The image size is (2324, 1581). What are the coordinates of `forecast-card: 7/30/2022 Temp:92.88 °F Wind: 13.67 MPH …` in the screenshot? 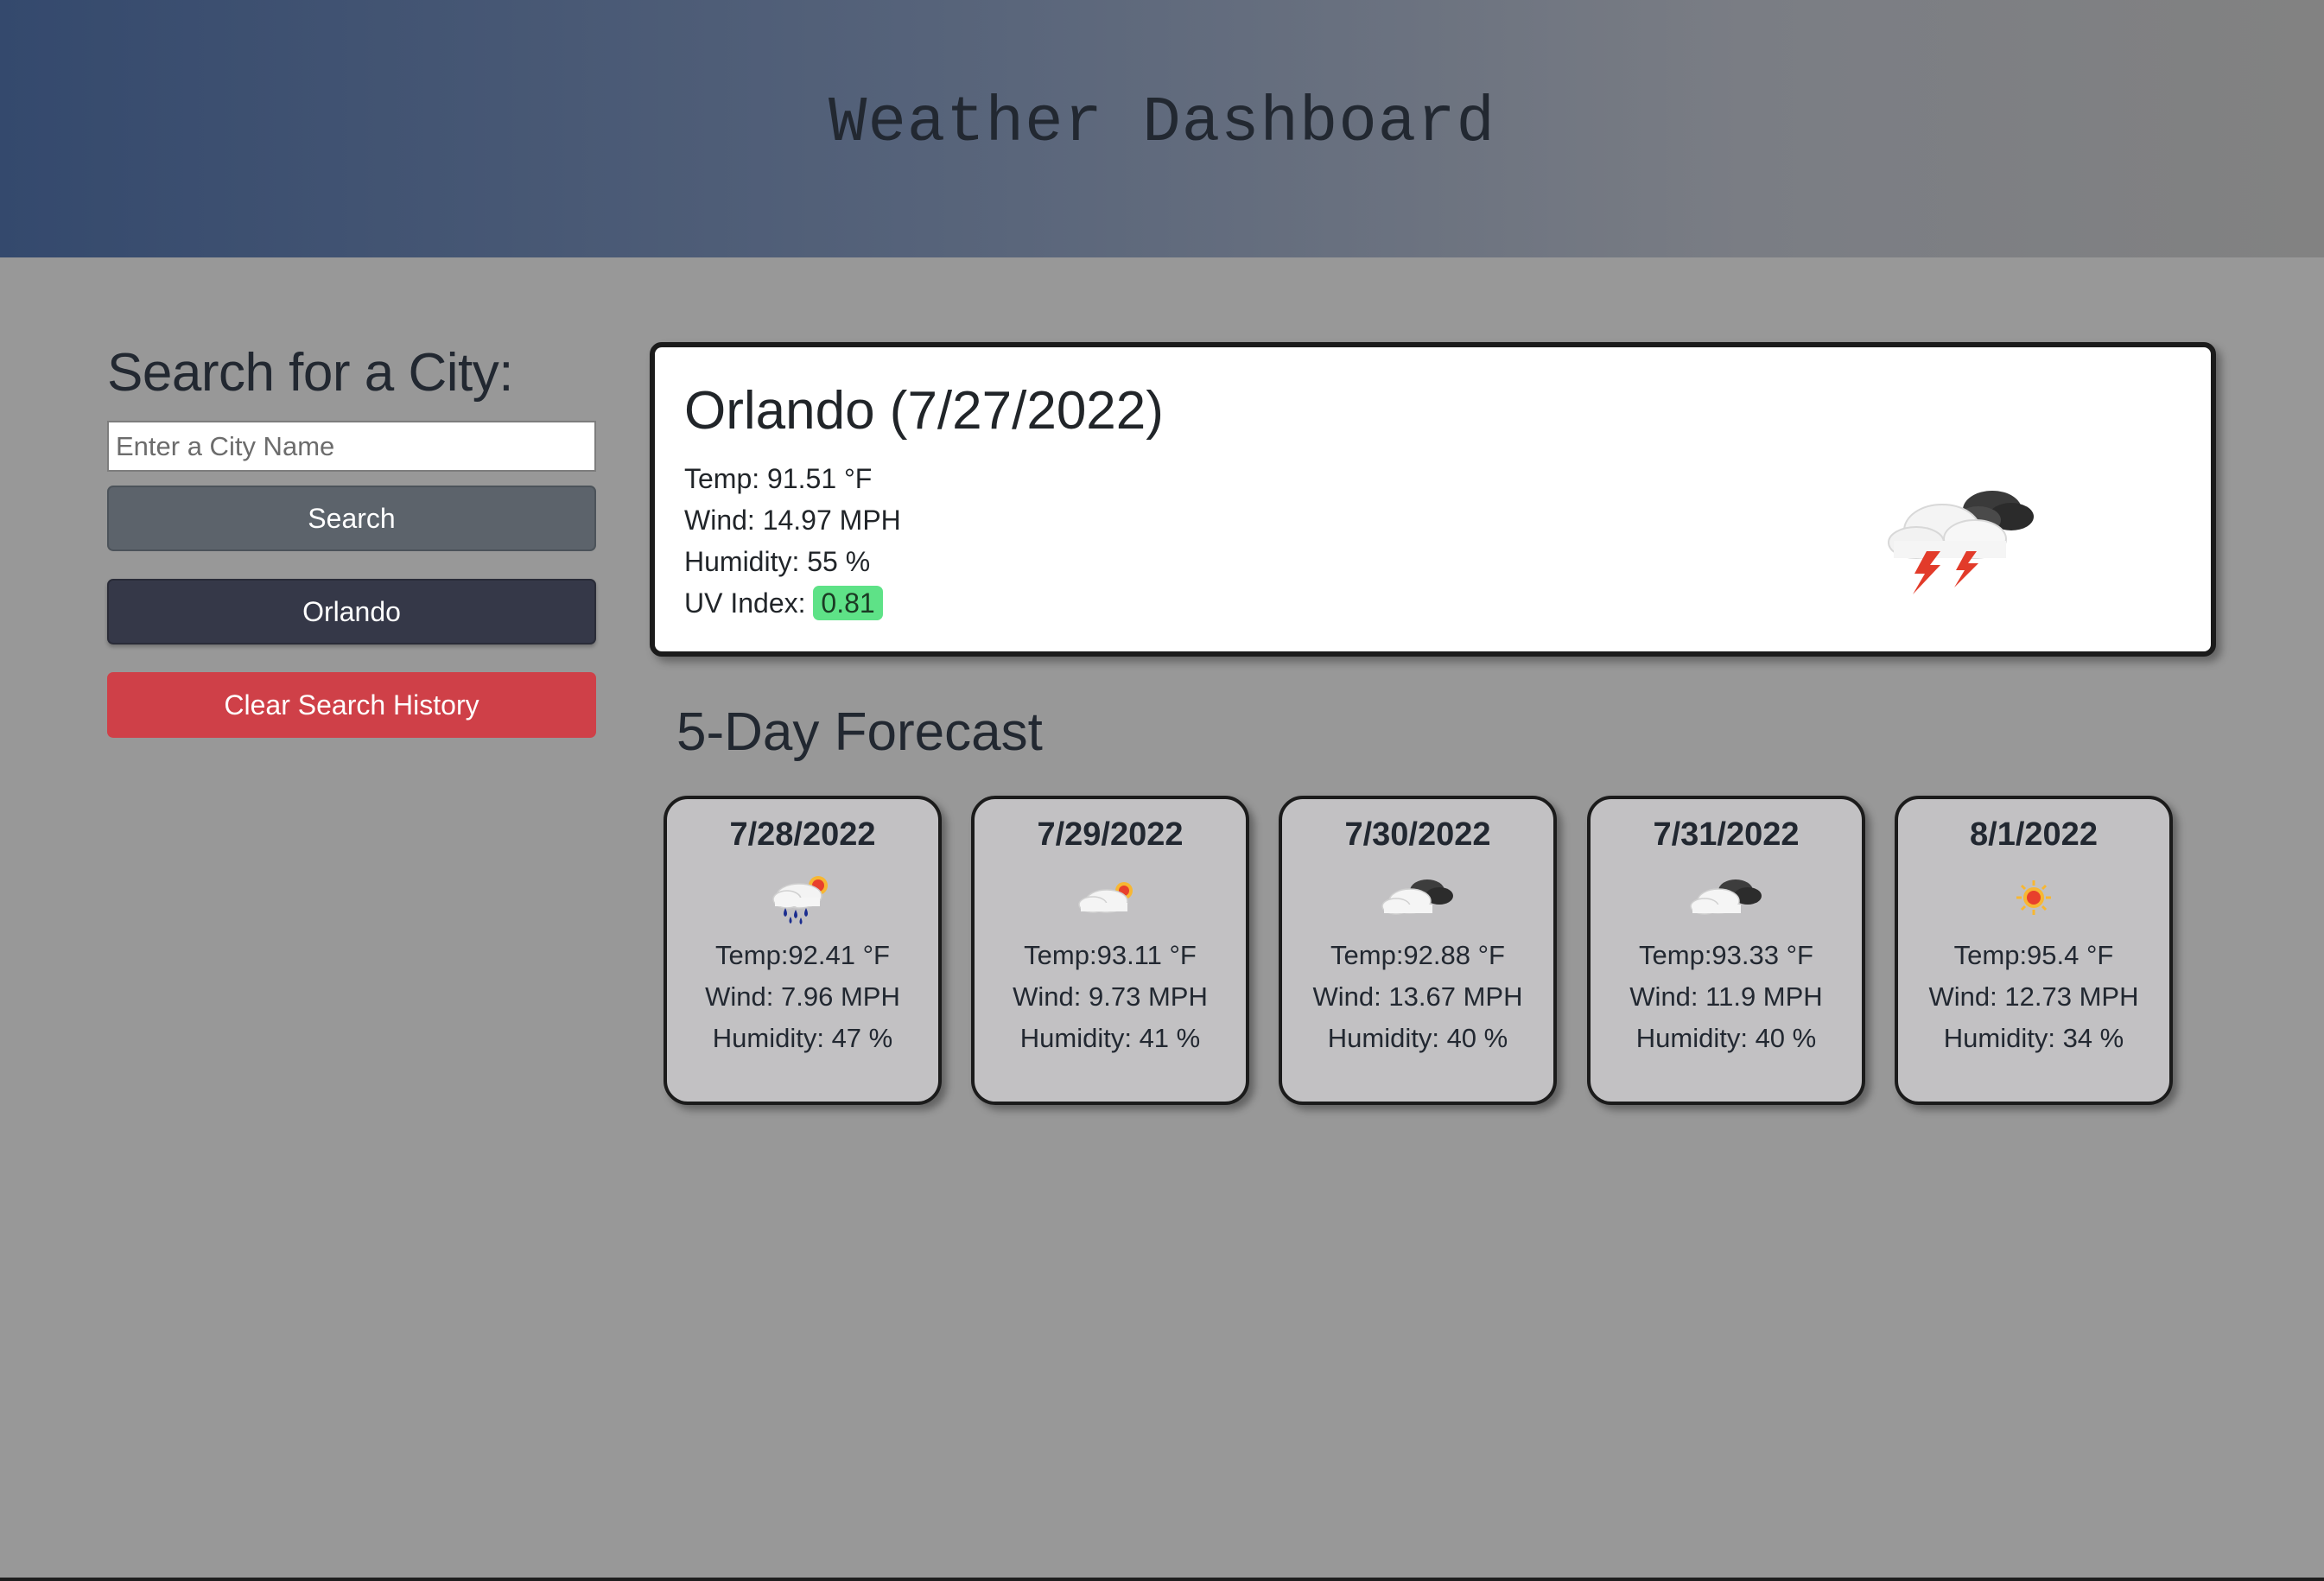 It's located at (1418, 951).